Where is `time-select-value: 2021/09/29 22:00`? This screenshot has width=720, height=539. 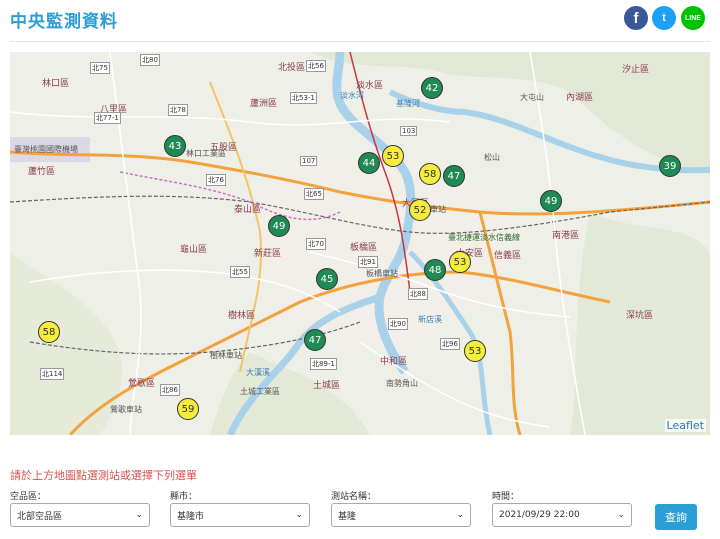
time-select-value: 2021/09/29 22:00 is located at coordinates (539, 515).